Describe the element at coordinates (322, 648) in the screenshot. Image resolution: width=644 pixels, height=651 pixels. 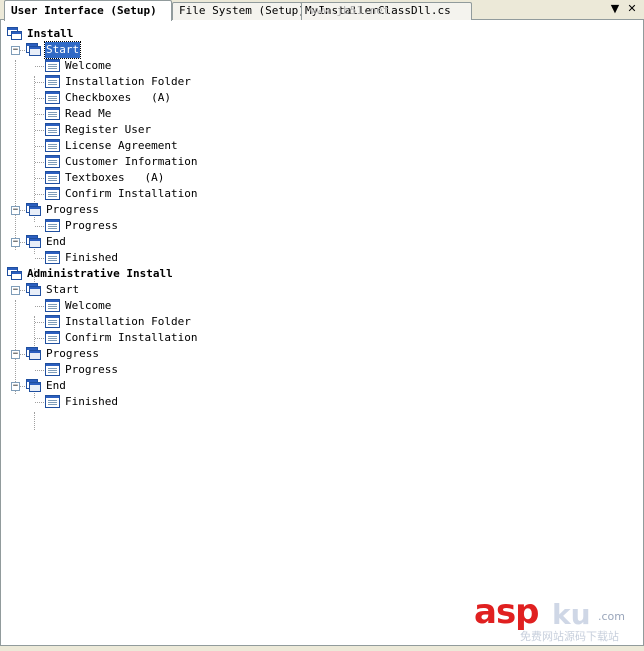
I see `window-bottom-border` at that location.